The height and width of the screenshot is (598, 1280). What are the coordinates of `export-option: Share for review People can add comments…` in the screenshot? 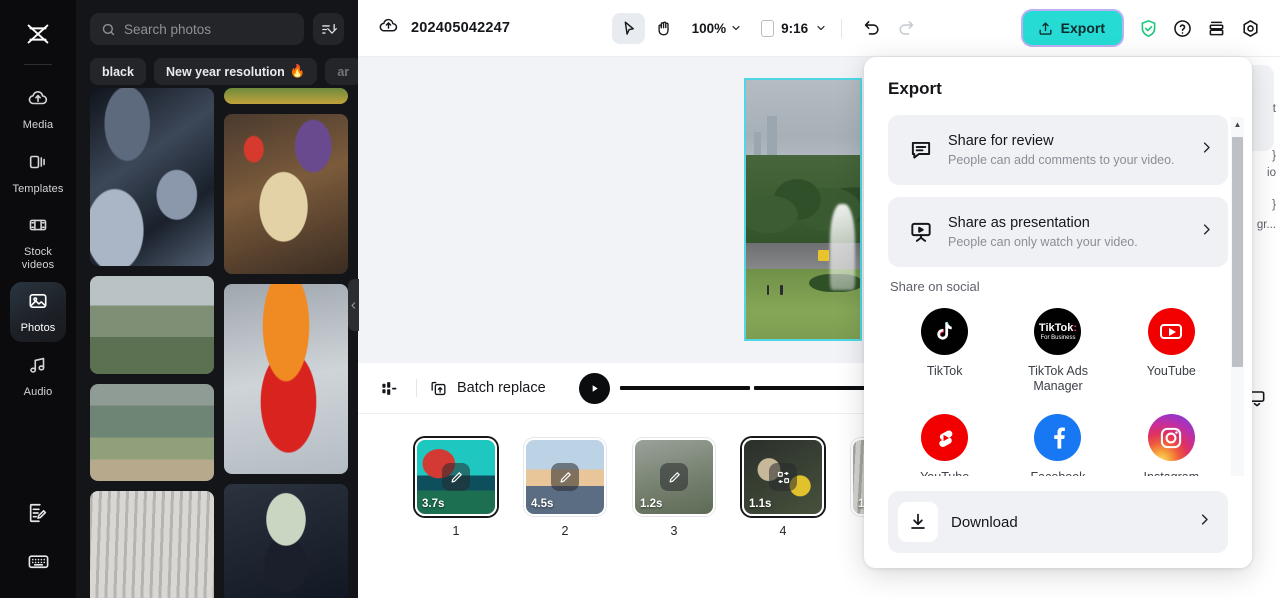 It's located at (1058, 150).